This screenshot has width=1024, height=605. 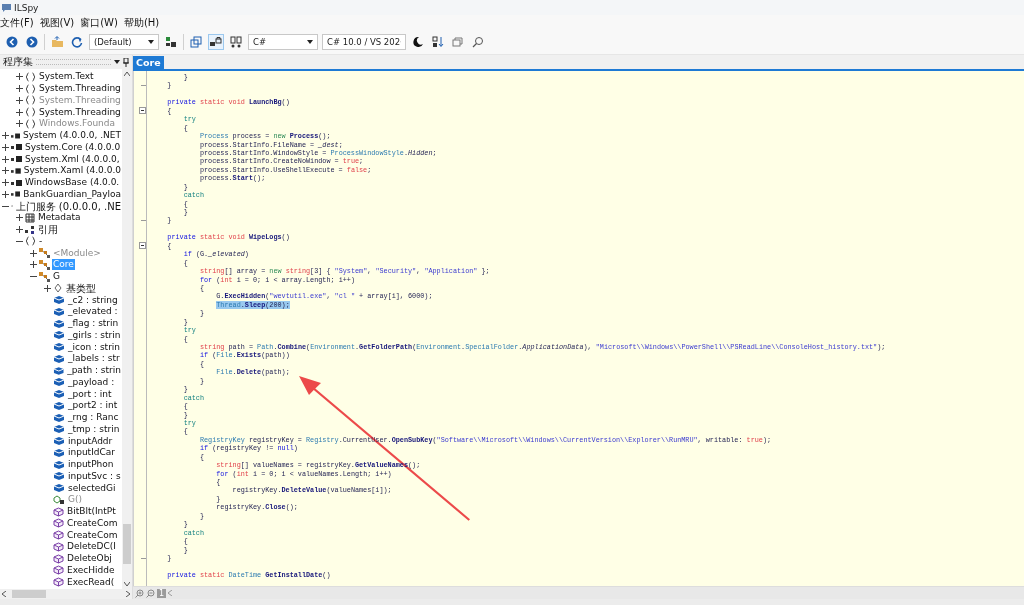 What do you see at coordinates (283, 42) in the screenshot?
I see `dropdown: C#` at bounding box center [283, 42].